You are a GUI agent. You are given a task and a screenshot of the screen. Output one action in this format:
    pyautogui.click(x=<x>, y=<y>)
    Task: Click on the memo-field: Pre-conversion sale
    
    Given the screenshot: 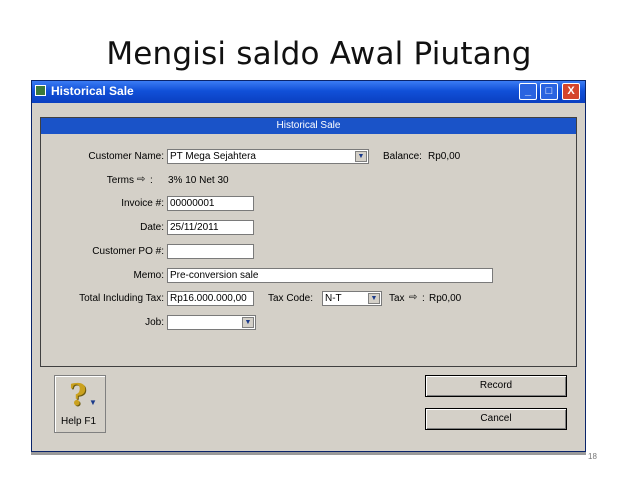 What is the action you would take?
    pyautogui.click(x=330, y=275)
    